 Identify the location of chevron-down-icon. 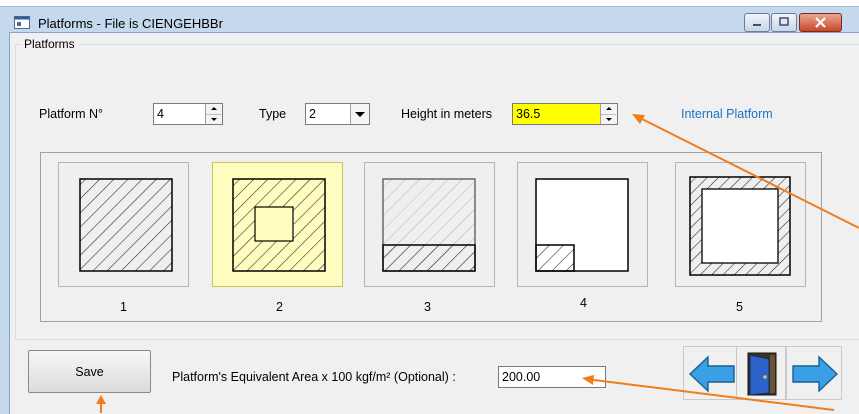
(359, 114).